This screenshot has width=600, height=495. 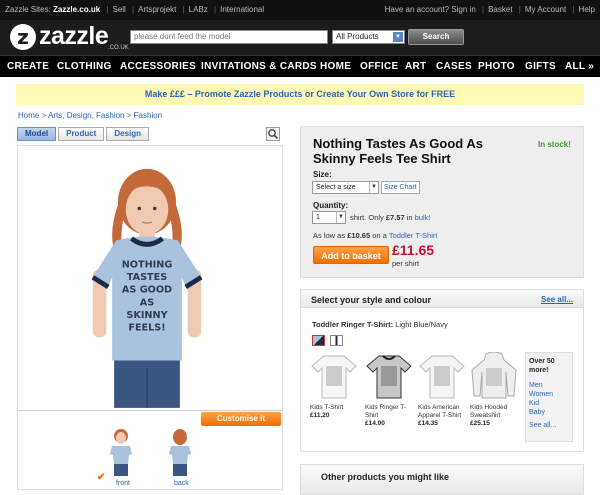 What do you see at coordinates (436, 37) in the screenshot?
I see `search-button: Search` at bounding box center [436, 37].